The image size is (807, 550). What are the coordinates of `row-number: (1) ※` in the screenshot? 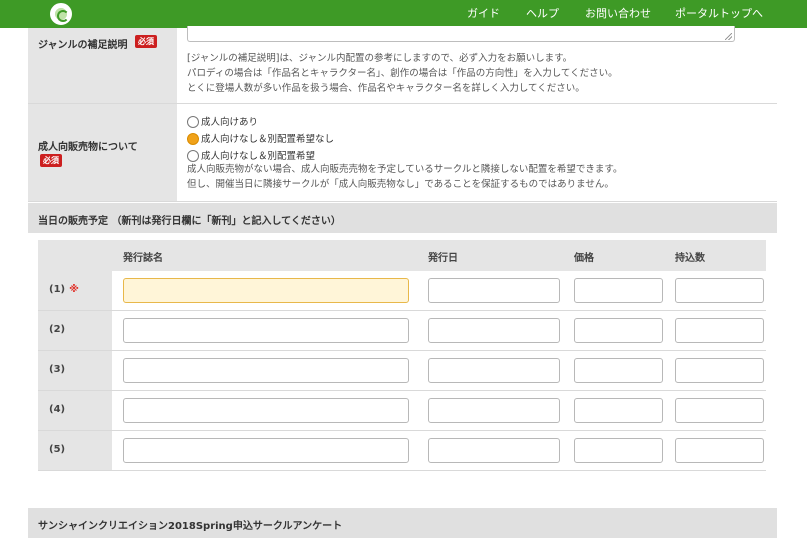 It's located at (64, 289).